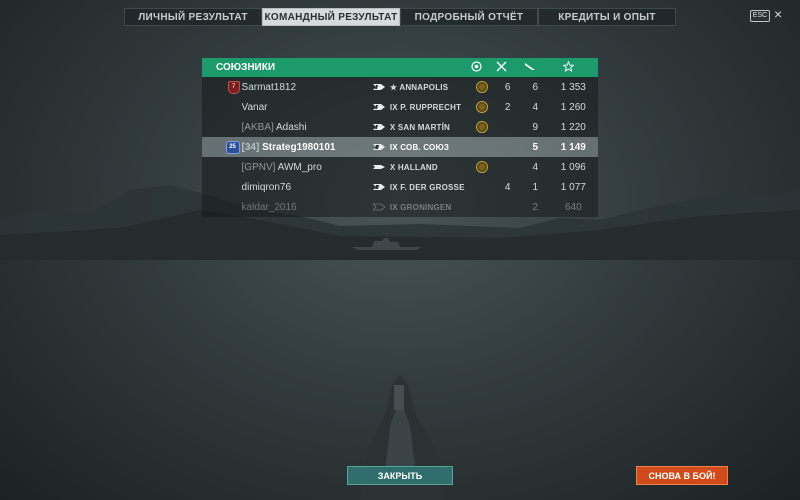 This screenshot has width=800, height=500. Describe the element at coordinates (233, 87) in the screenshot. I see `rank-badge: 7` at that location.